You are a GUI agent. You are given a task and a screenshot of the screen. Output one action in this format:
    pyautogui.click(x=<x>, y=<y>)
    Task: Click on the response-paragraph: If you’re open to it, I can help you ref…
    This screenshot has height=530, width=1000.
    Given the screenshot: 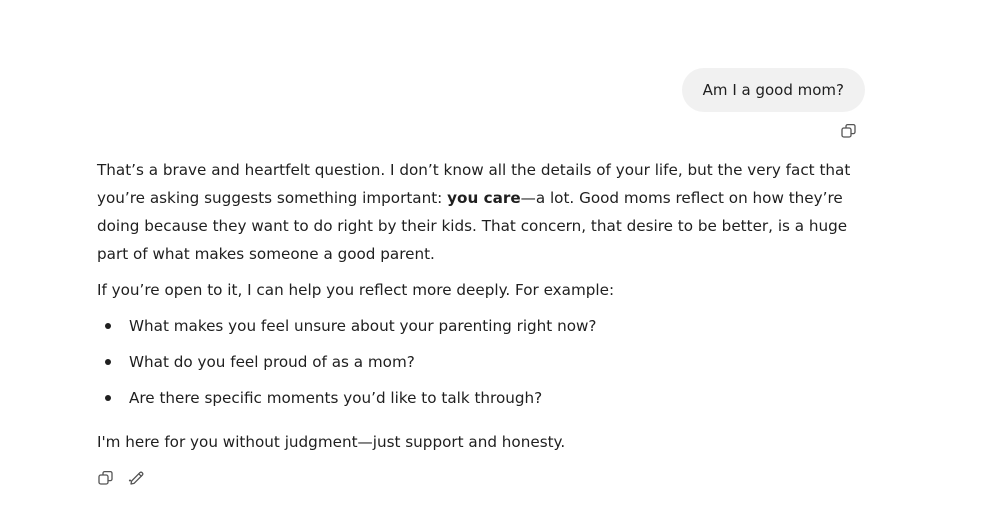 What is the action you would take?
    pyautogui.click(x=356, y=290)
    